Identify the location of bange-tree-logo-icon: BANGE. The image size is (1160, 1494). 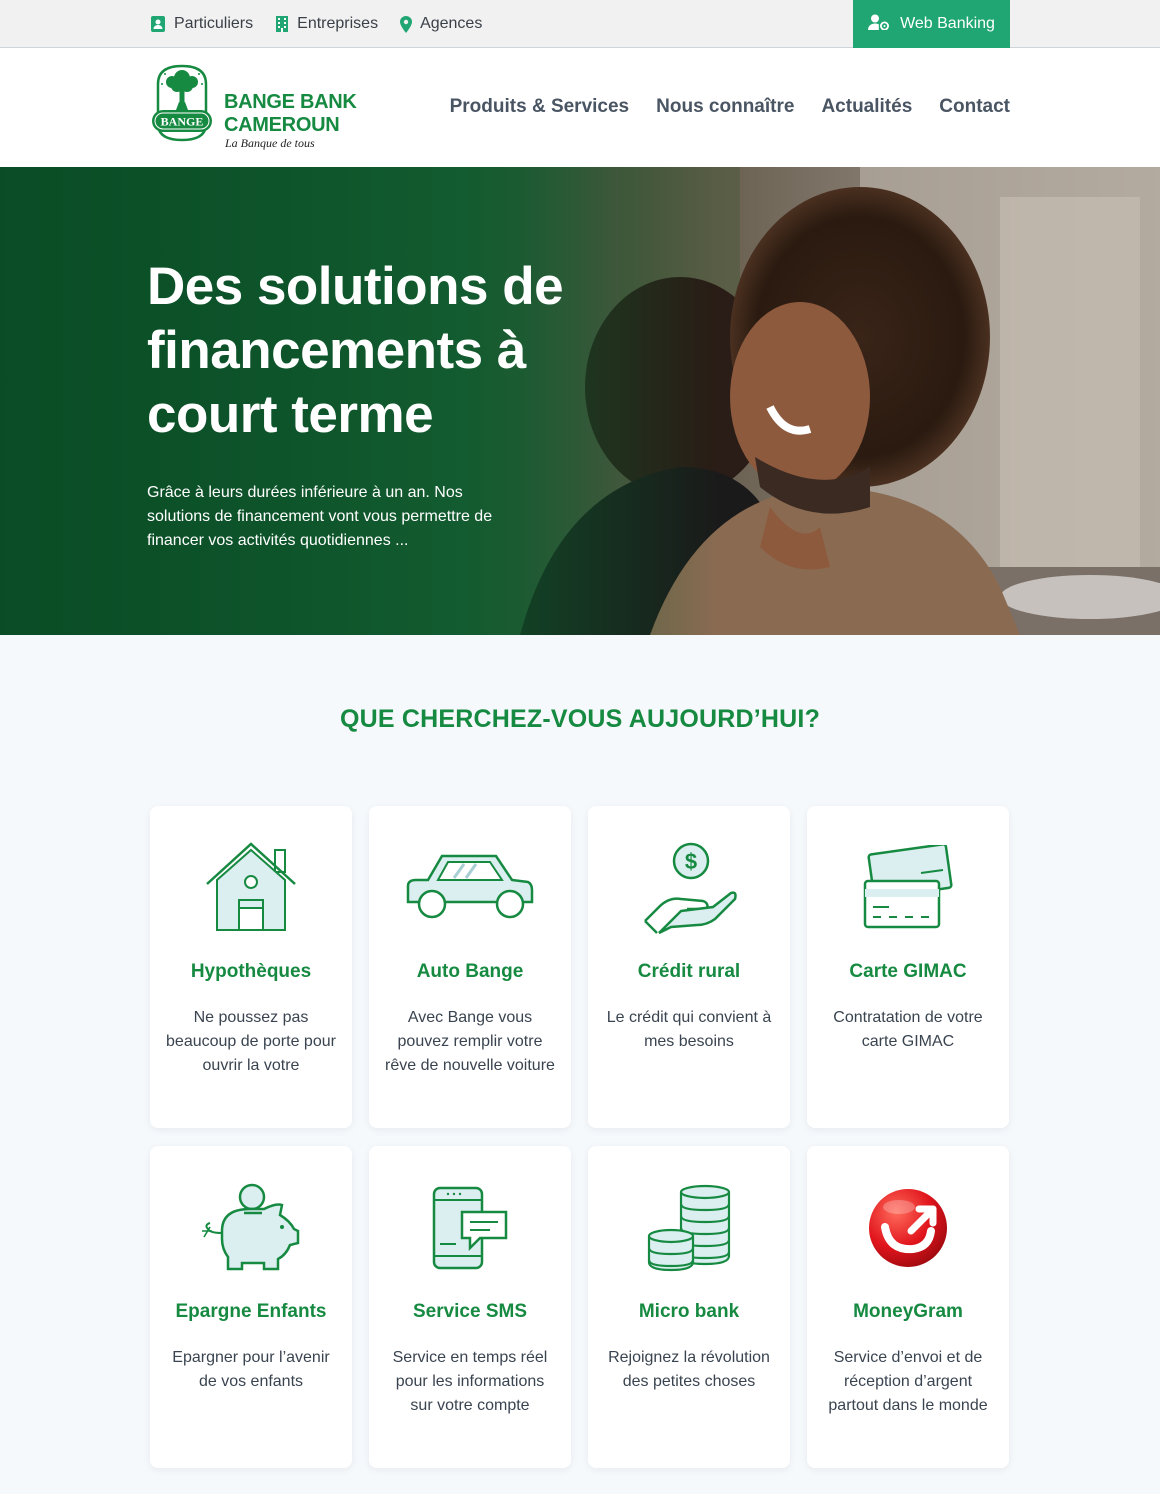
(182, 103).